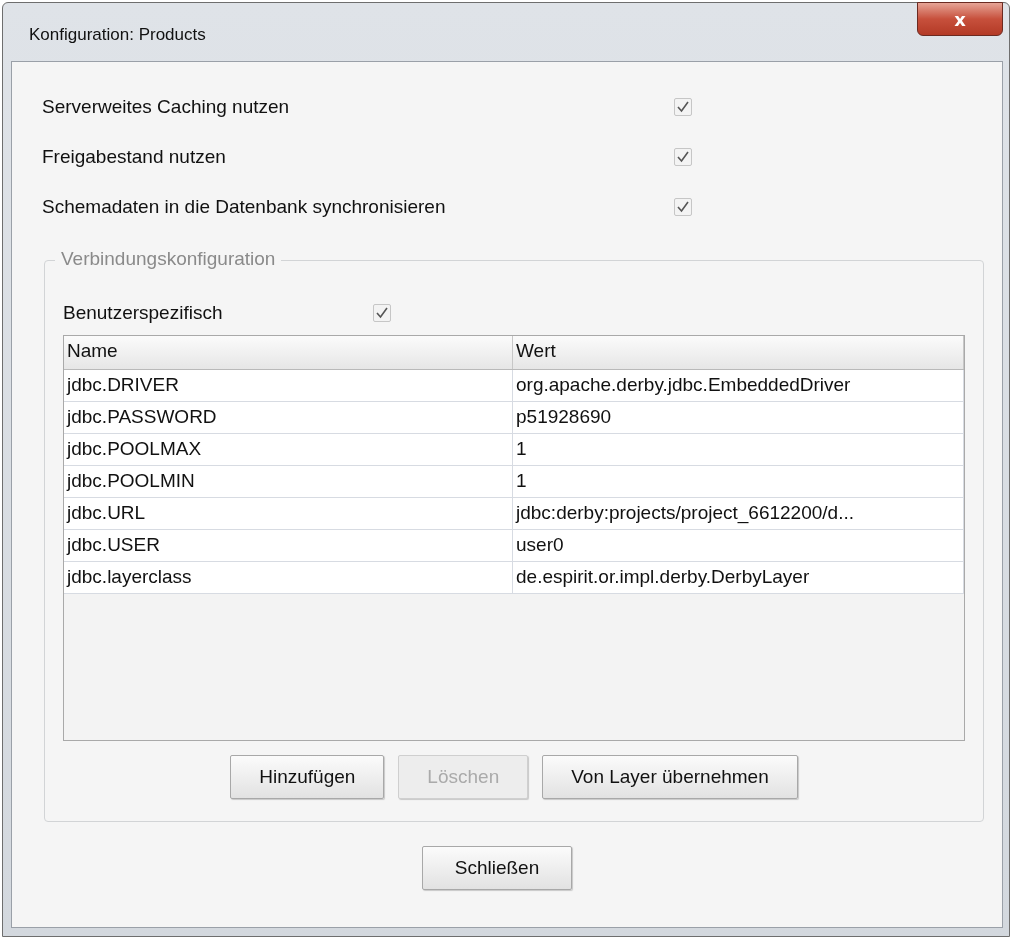 The image size is (1020, 939). I want to click on table-cell: org.apache.derby.jdbc.EmbeddedDriver, so click(738, 385).